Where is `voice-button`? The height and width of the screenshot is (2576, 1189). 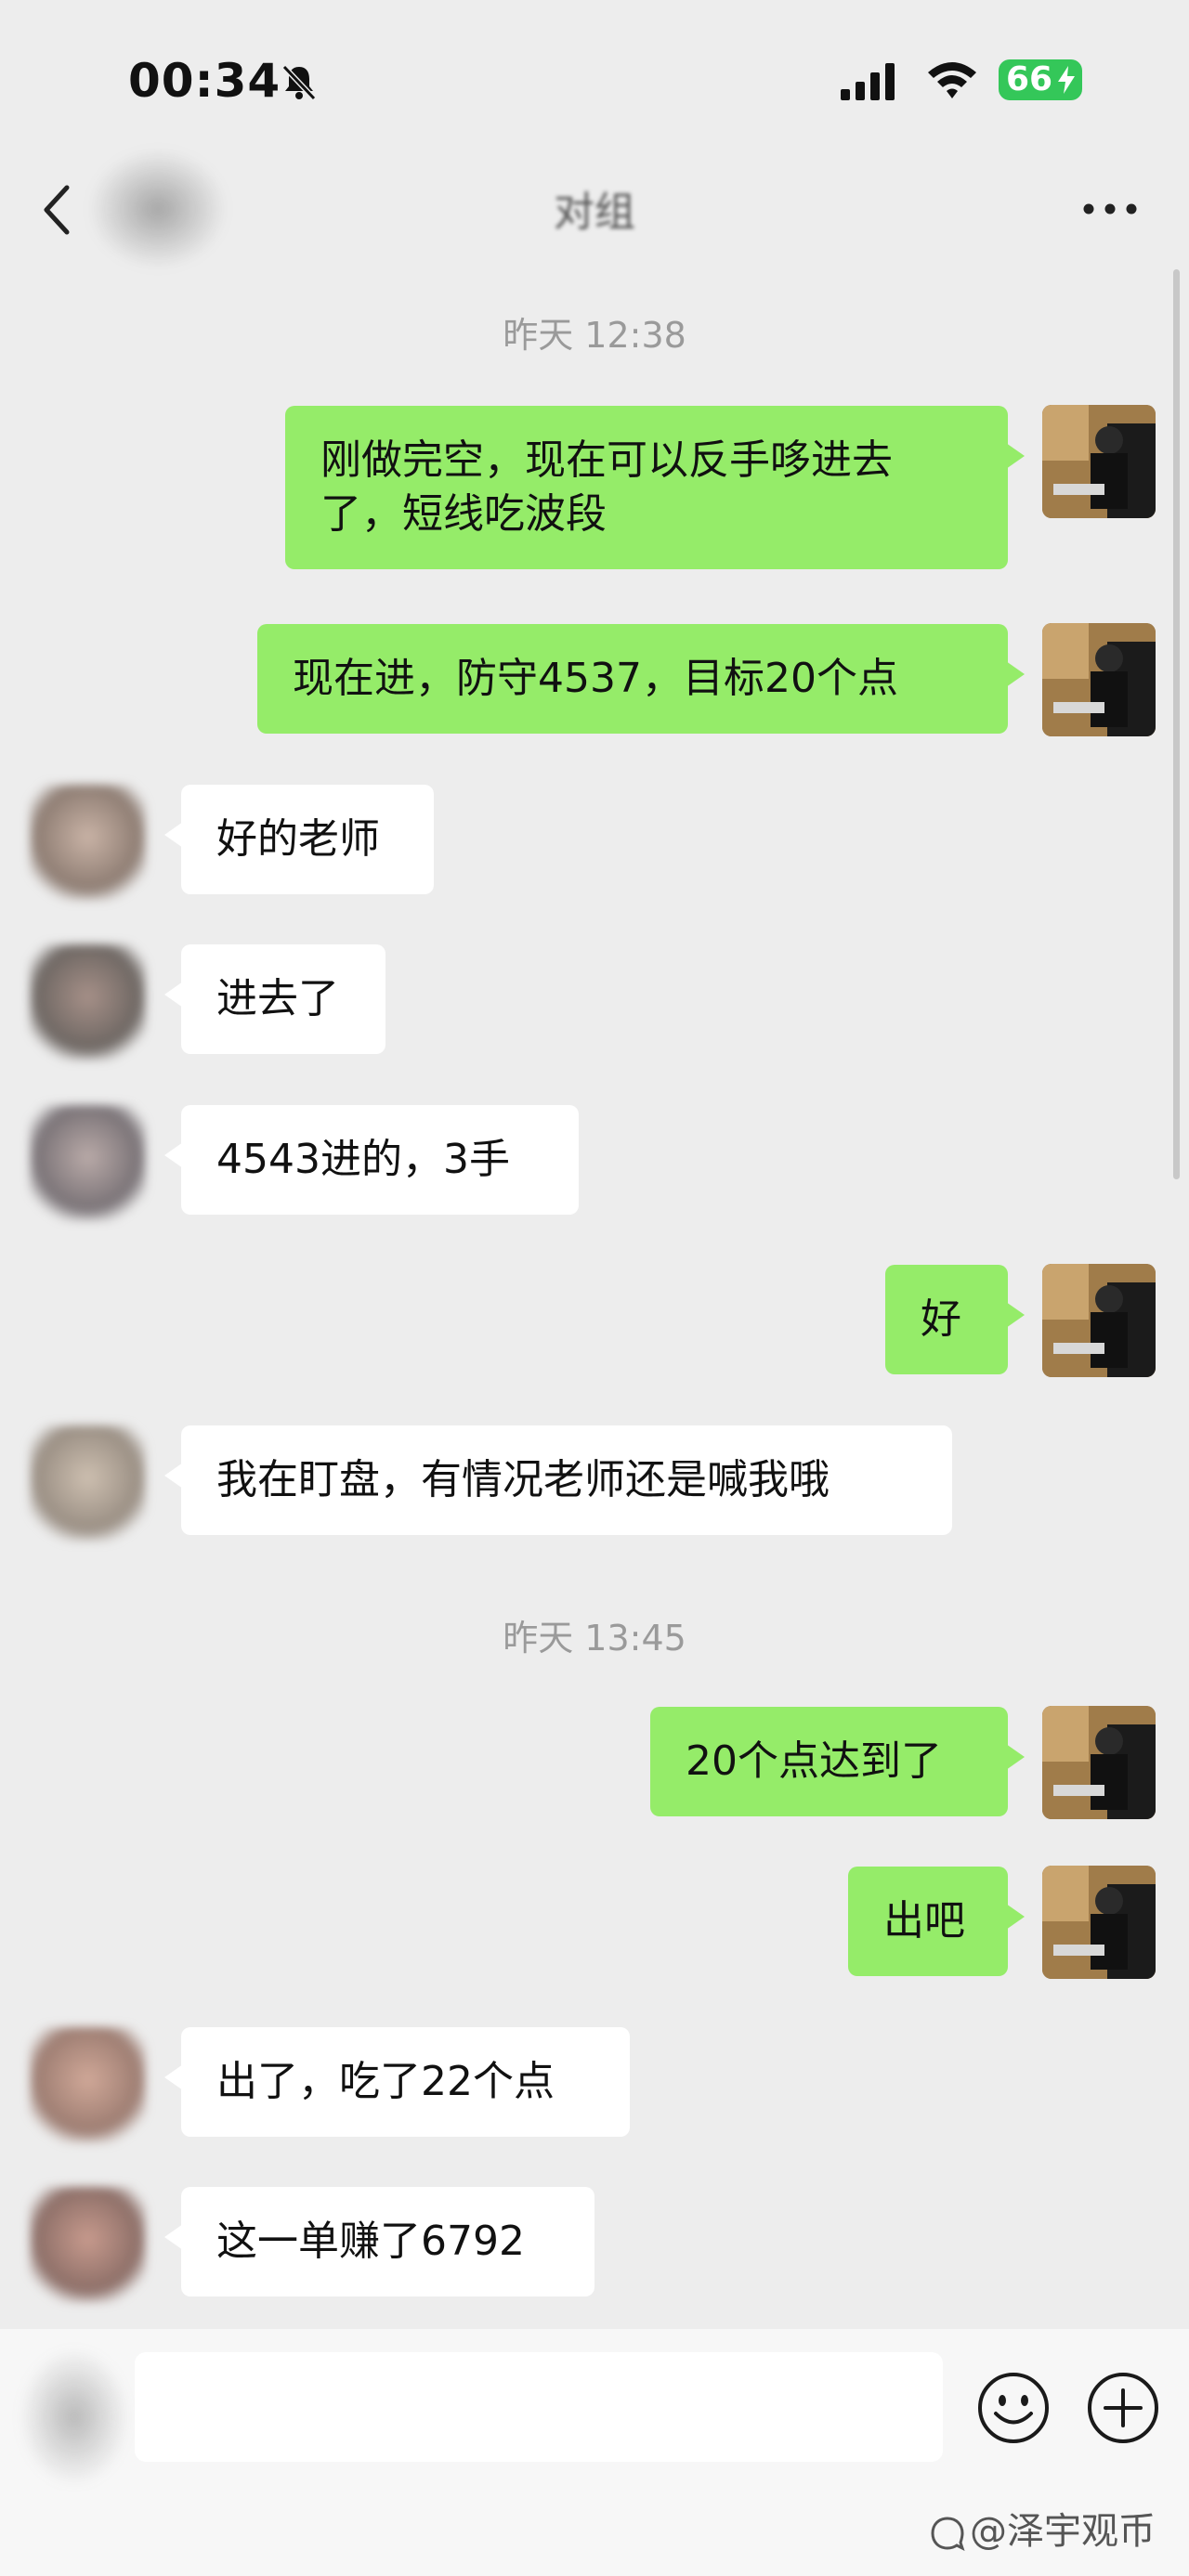 voice-button is located at coordinates (74, 2417).